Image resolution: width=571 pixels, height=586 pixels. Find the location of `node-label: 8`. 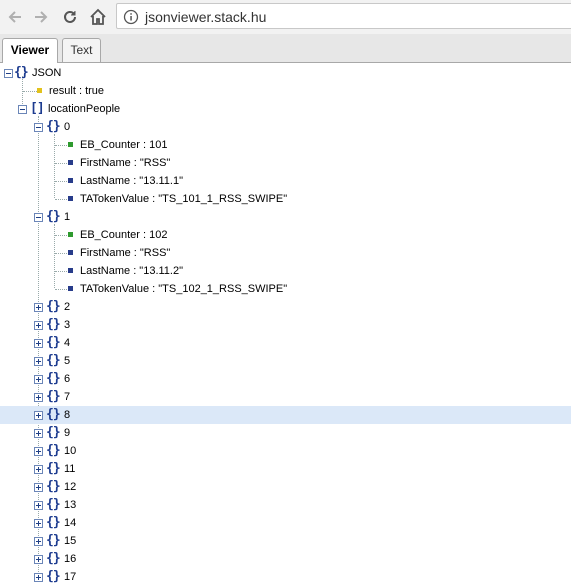

node-label: 8 is located at coordinates (67, 415).